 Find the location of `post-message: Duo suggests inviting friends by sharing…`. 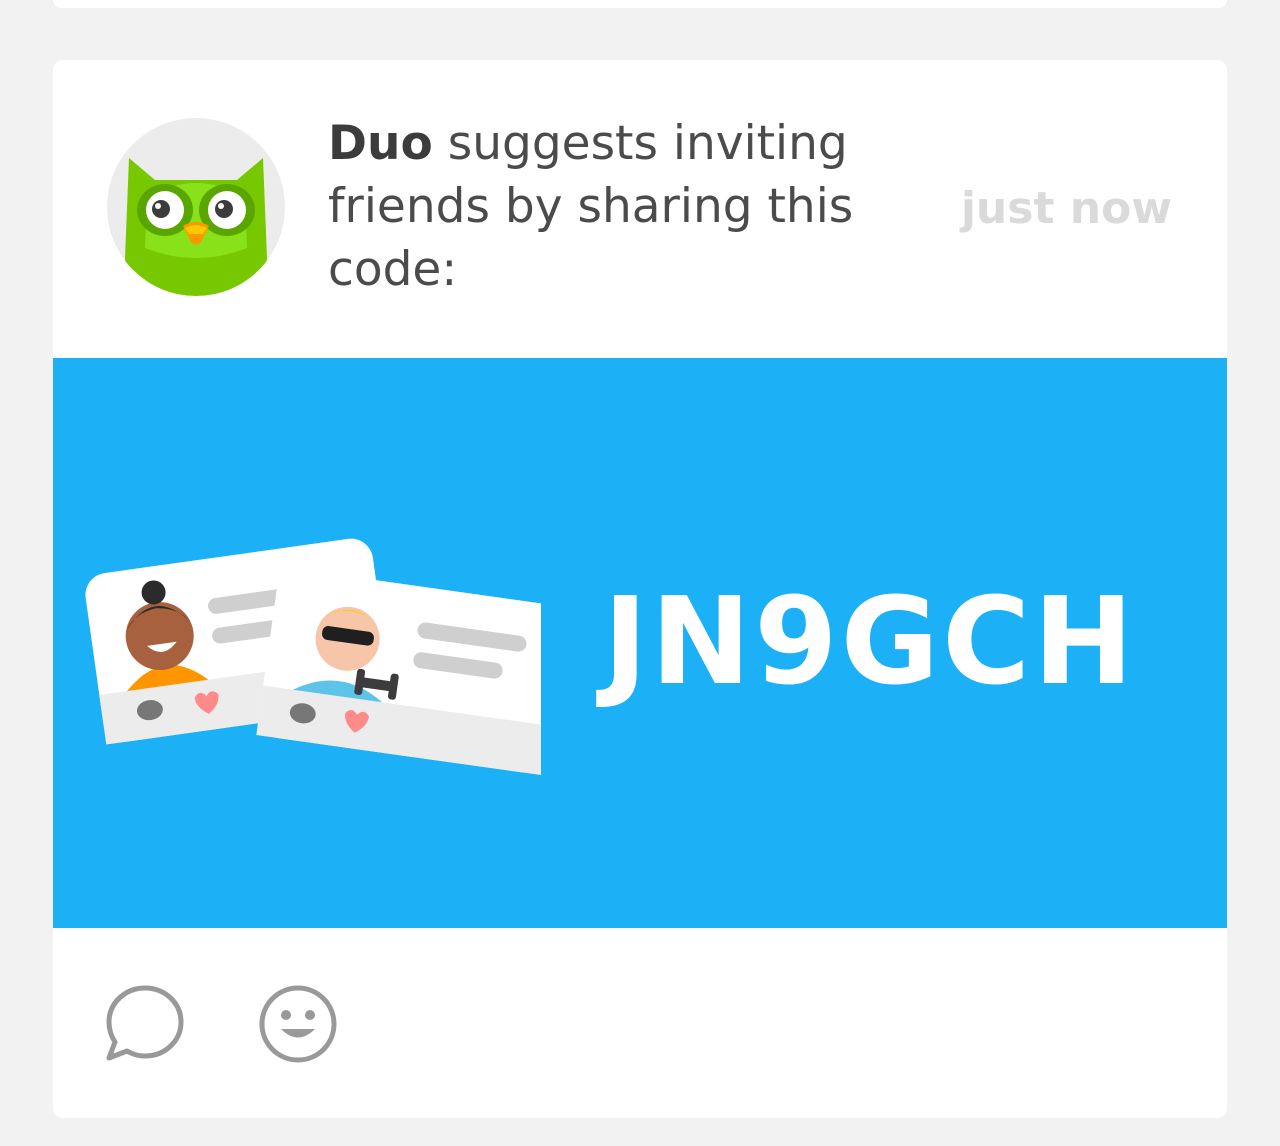

post-message: Duo suggests inviting friends by sharing… is located at coordinates (608, 206).